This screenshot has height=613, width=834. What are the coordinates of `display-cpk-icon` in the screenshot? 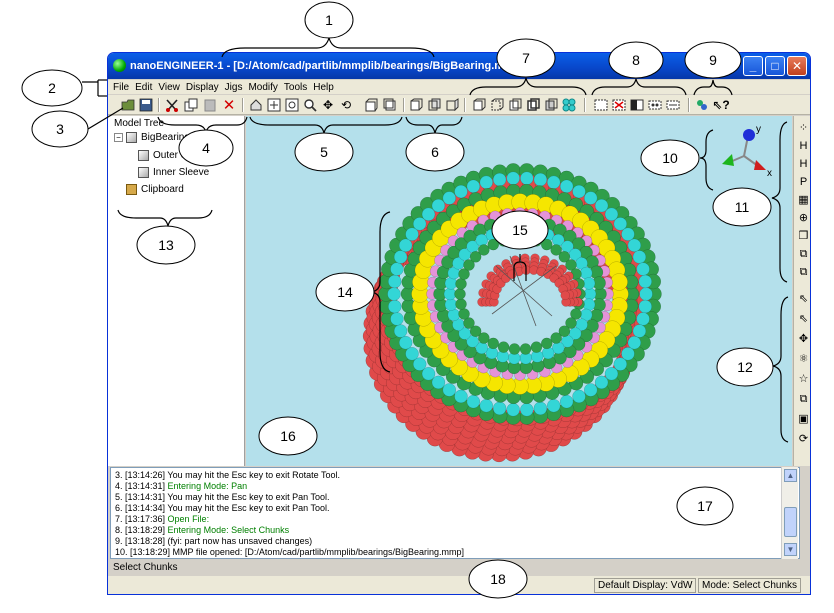 It's located at (551, 104).